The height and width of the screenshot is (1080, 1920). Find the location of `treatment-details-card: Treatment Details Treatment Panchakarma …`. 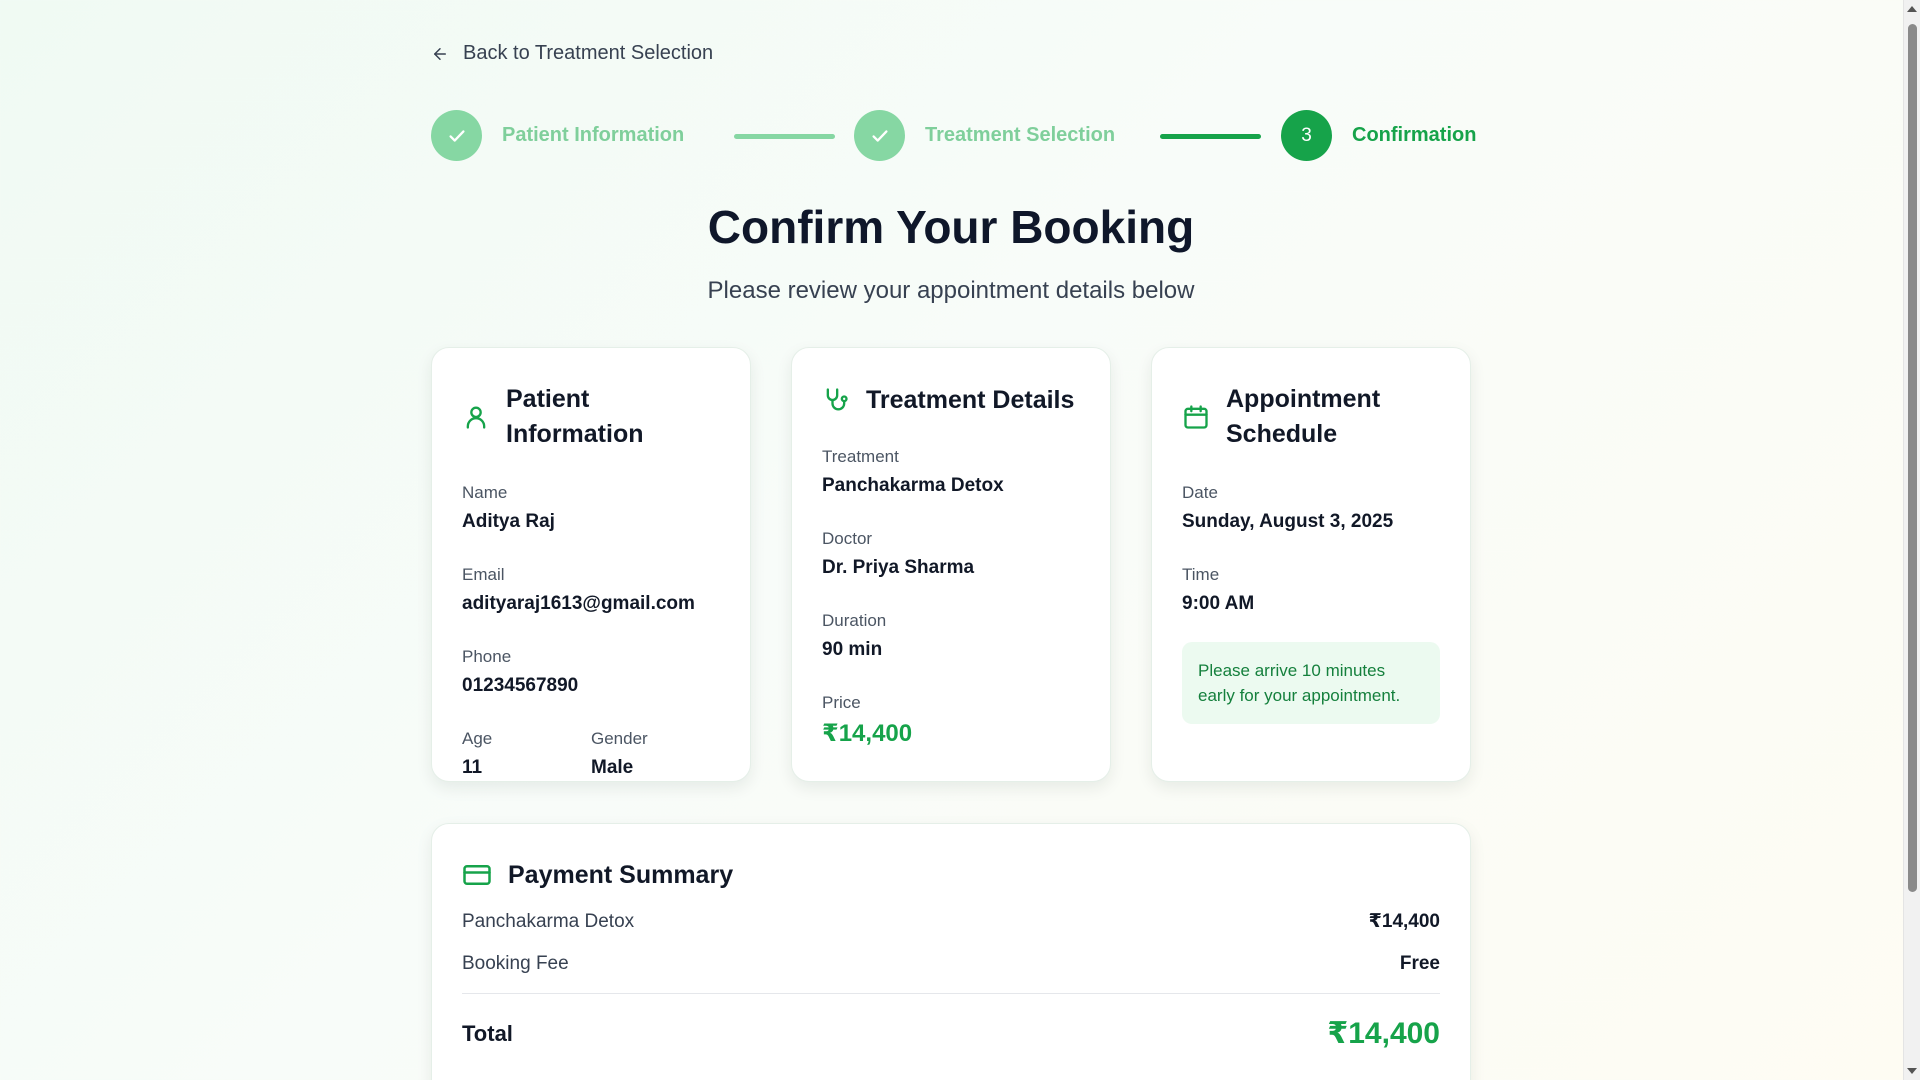

treatment-details-card: Treatment Details Treatment Panchakarma … is located at coordinates (951, 564).